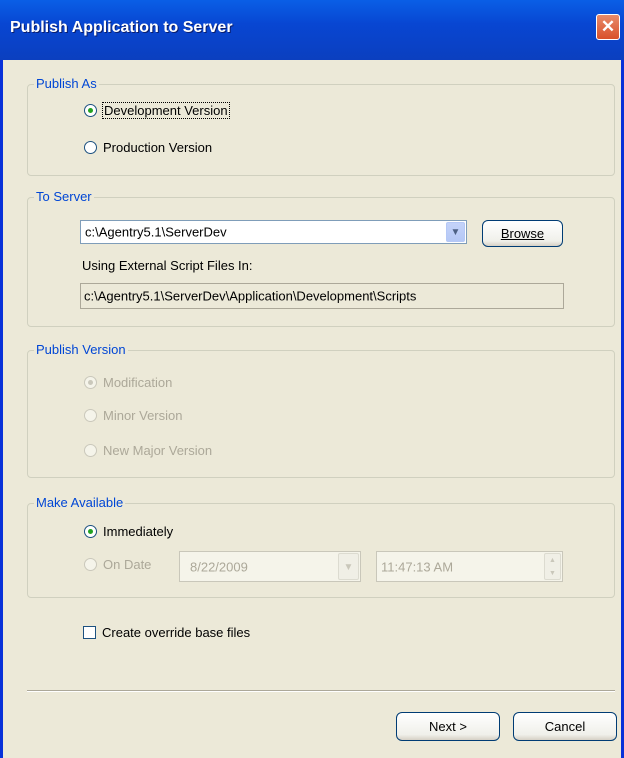  I want to click on radio-on-date: On Date, so click(117, 564).